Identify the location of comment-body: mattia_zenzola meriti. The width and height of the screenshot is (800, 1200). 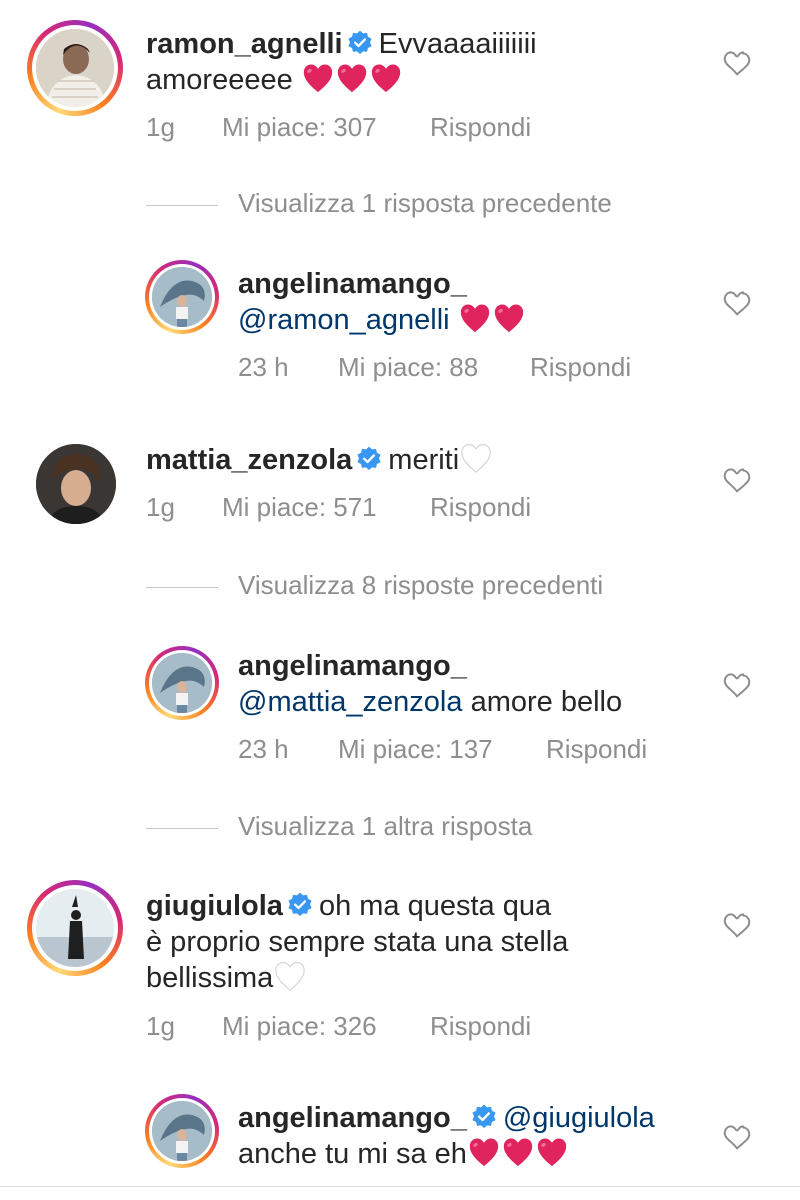
(426, 460).